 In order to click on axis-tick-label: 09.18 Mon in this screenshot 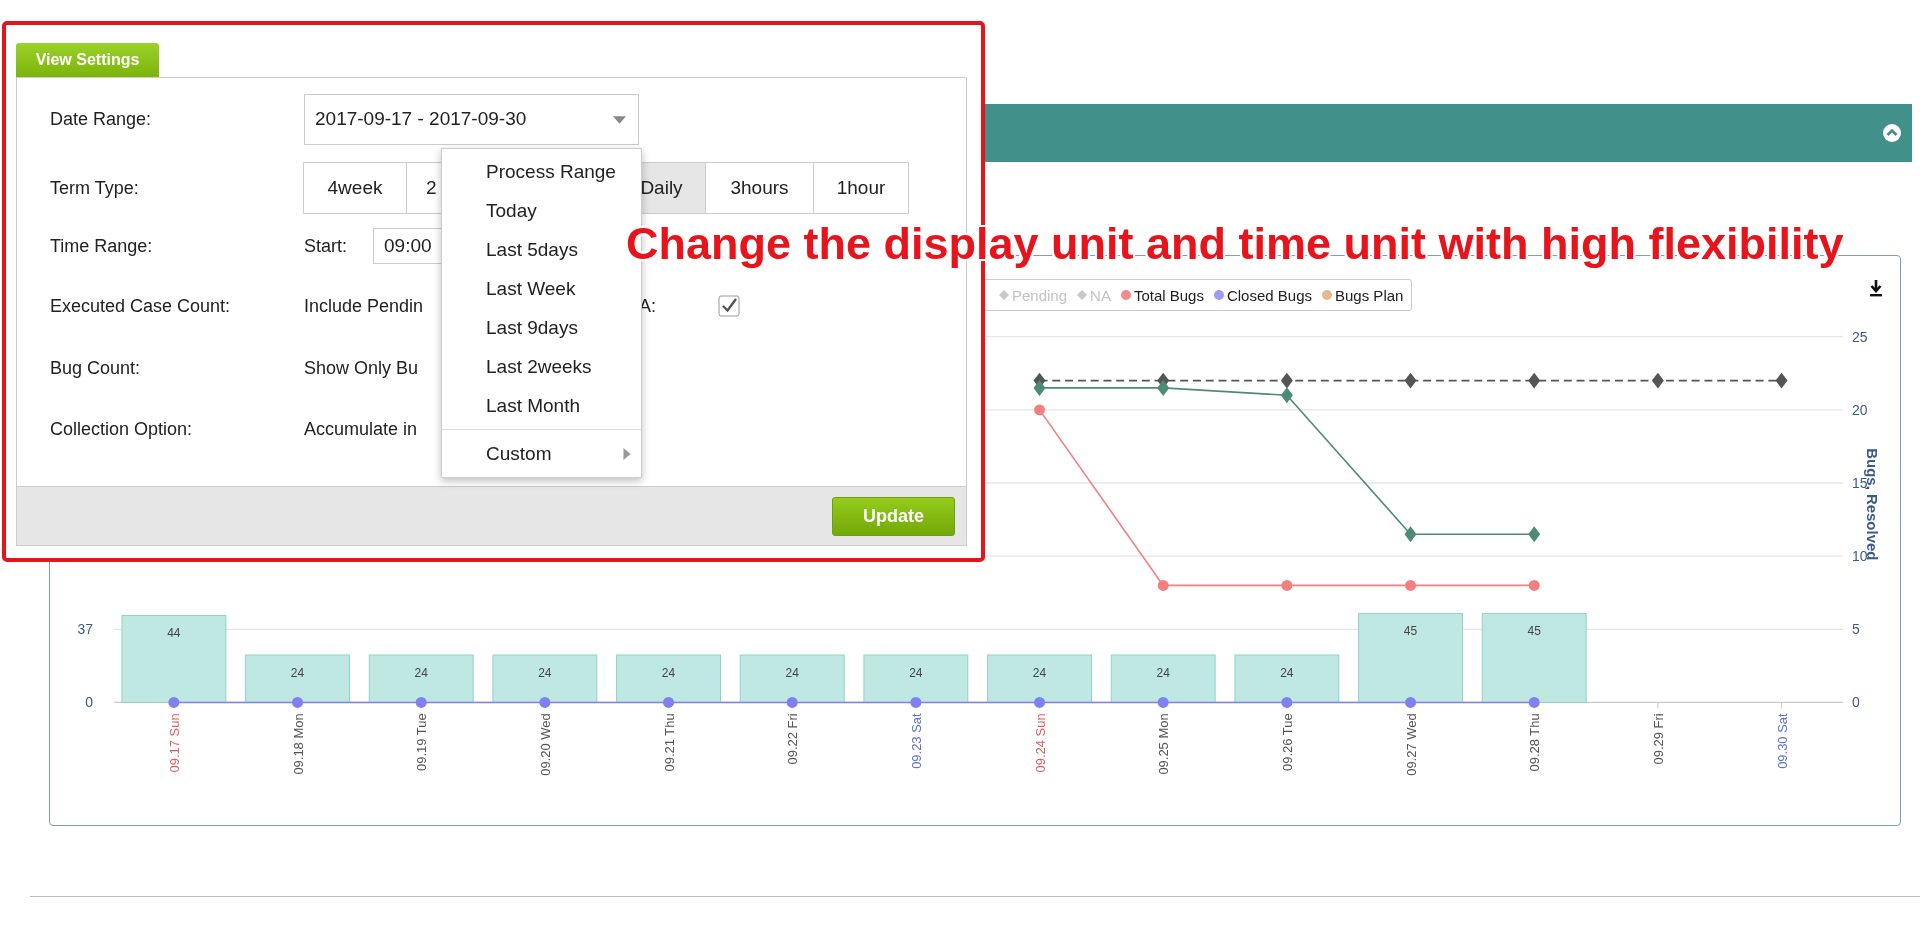, I will do `click(298, 744)`.